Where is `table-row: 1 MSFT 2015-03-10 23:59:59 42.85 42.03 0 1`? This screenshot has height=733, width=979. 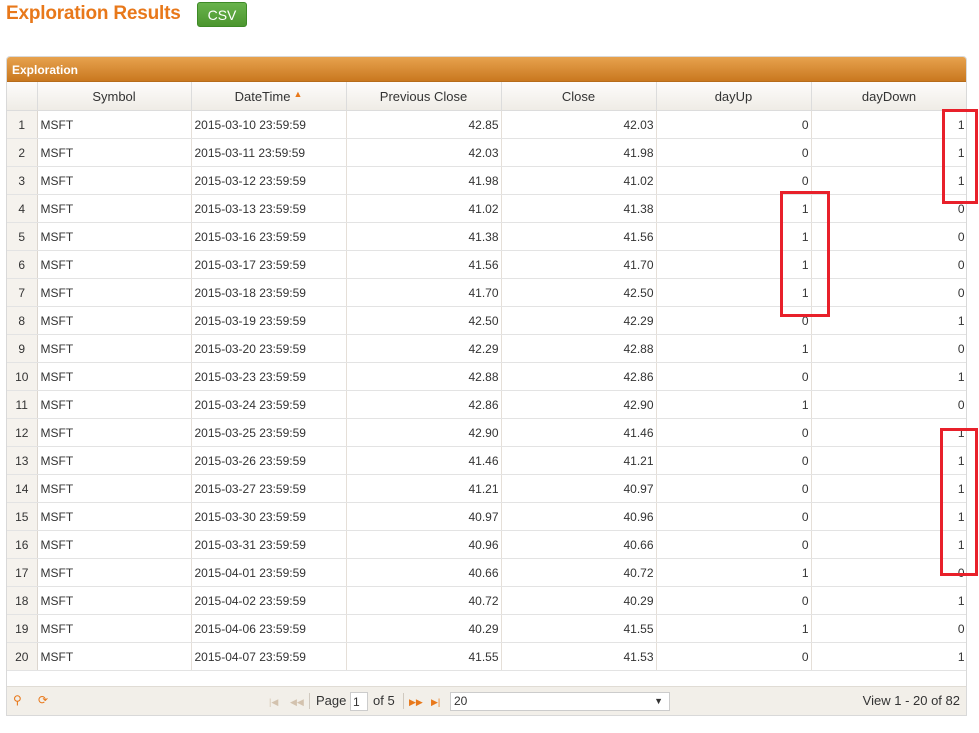 table-row: 1 MSFT 2015-03-10 23:59:59 42.85 42.03 0 1 is located at coordinates (486, 124).